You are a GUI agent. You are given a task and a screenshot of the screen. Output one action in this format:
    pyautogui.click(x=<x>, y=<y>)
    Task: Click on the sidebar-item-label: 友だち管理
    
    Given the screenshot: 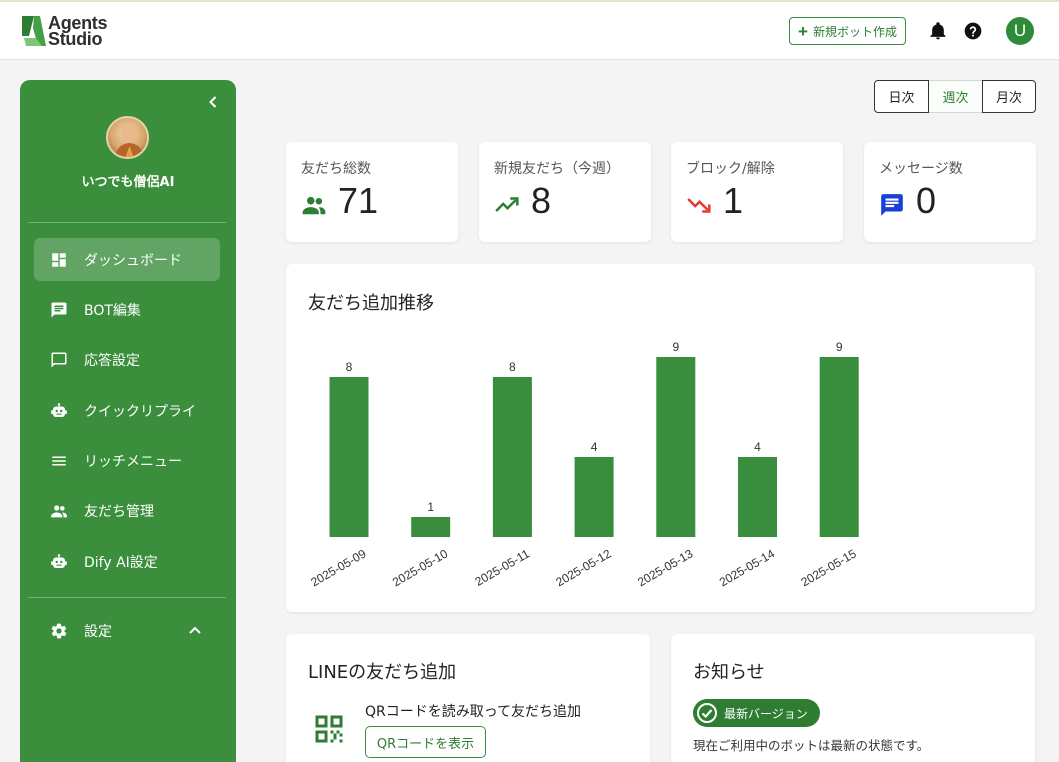 What is the action you would take?
    pyautogui.click(x=119, y=511)
    